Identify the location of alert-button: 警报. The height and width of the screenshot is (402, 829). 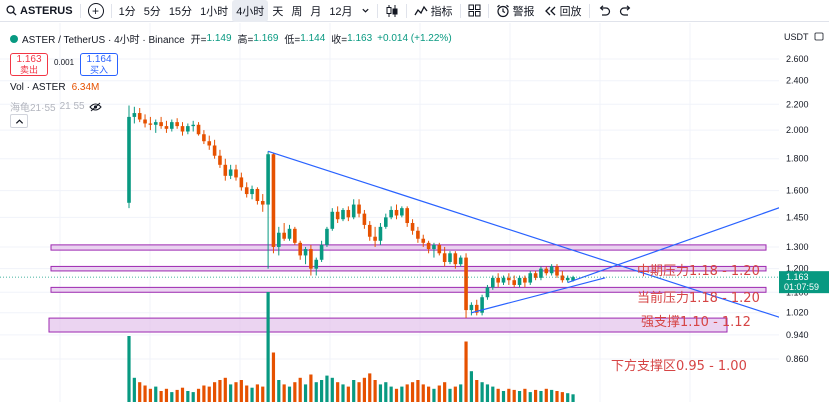
(515, 11).